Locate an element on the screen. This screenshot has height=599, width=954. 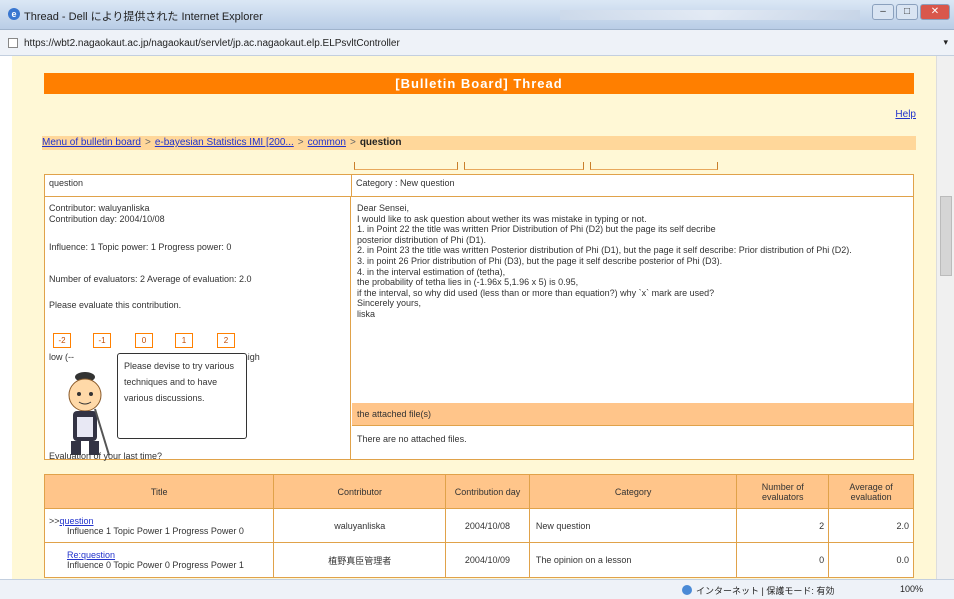
close-button: ✕ is located at coordinates (935, 12).